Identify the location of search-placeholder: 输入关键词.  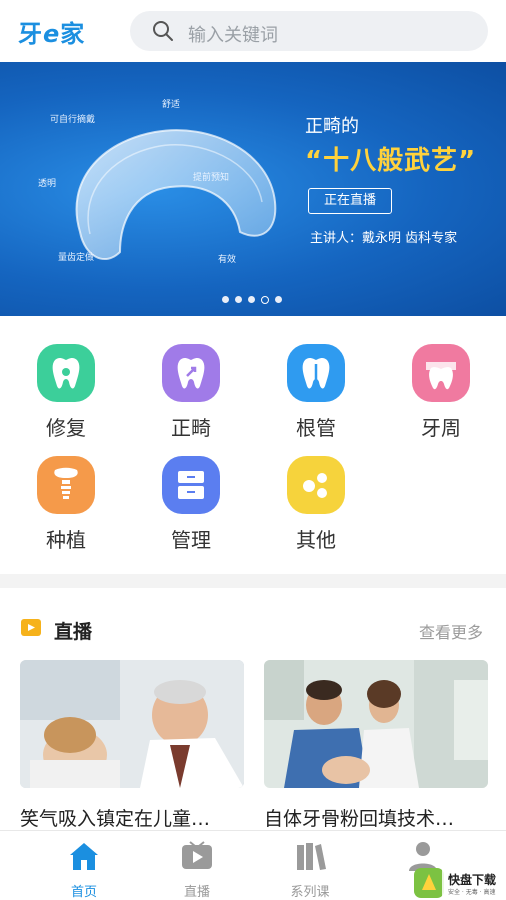
(233, 34).